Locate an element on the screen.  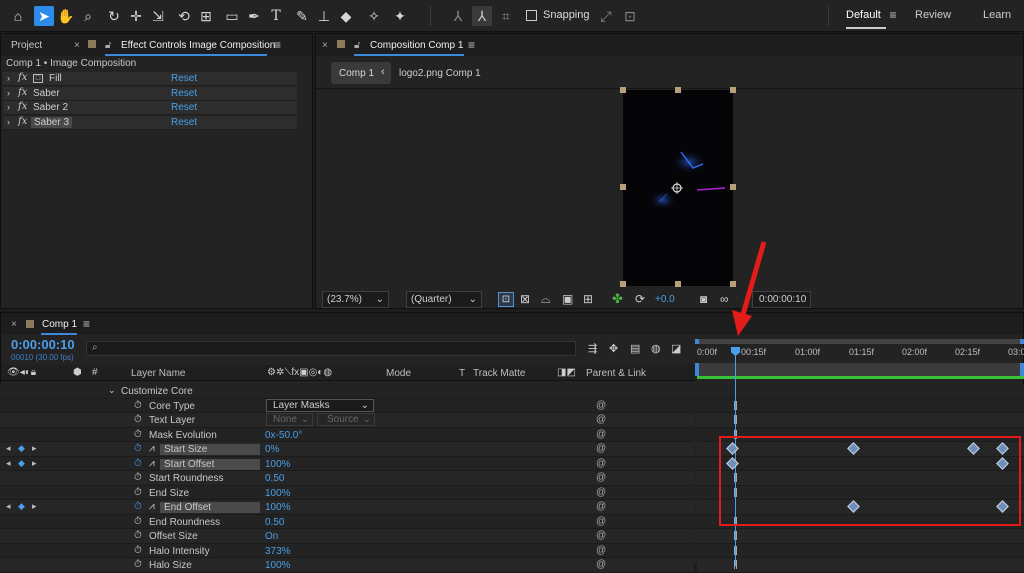
shy-layers-icon: ▤ is located at coordinates (635, 348).